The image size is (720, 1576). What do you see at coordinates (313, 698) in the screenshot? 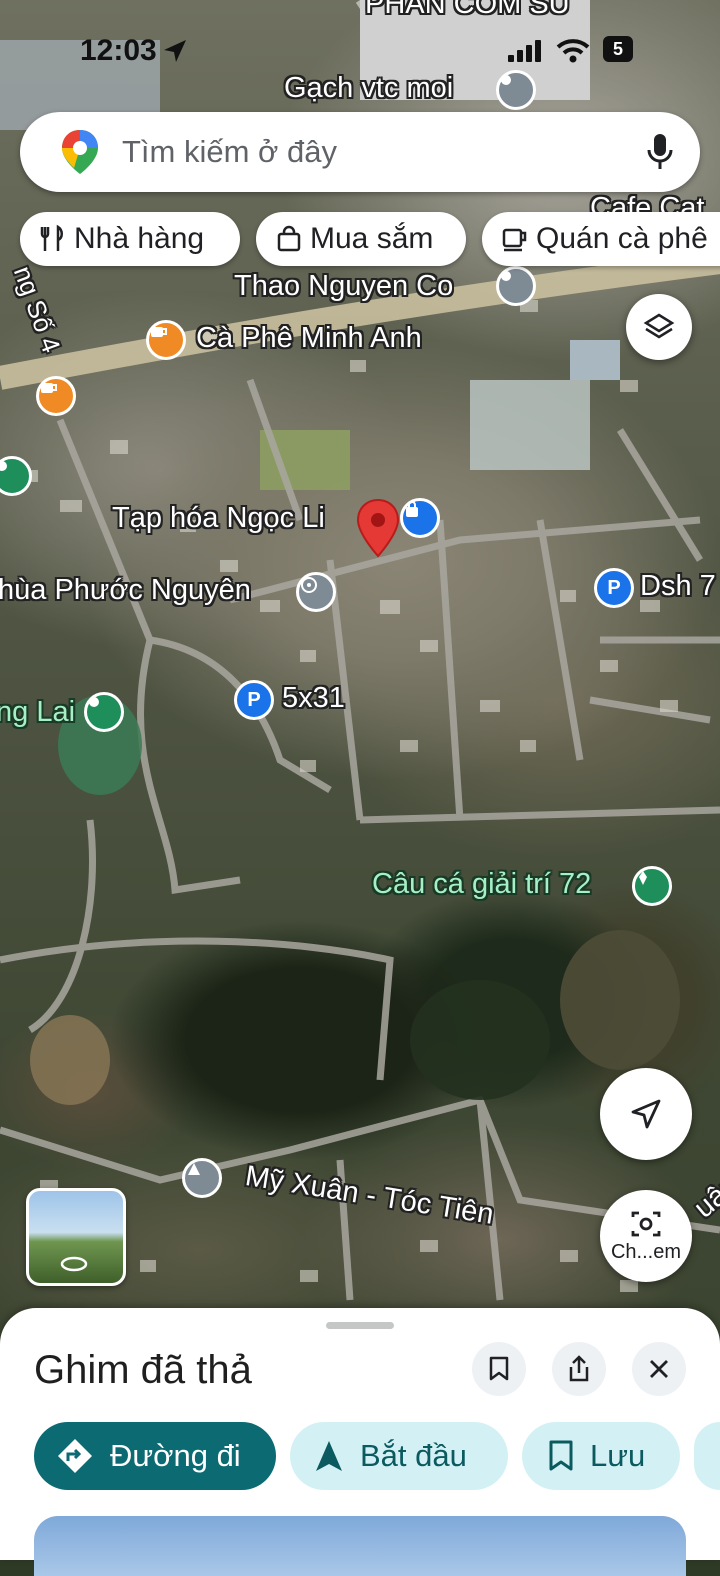
I see `map-label-5x31: 5x31` at bounding box center [313, 698].